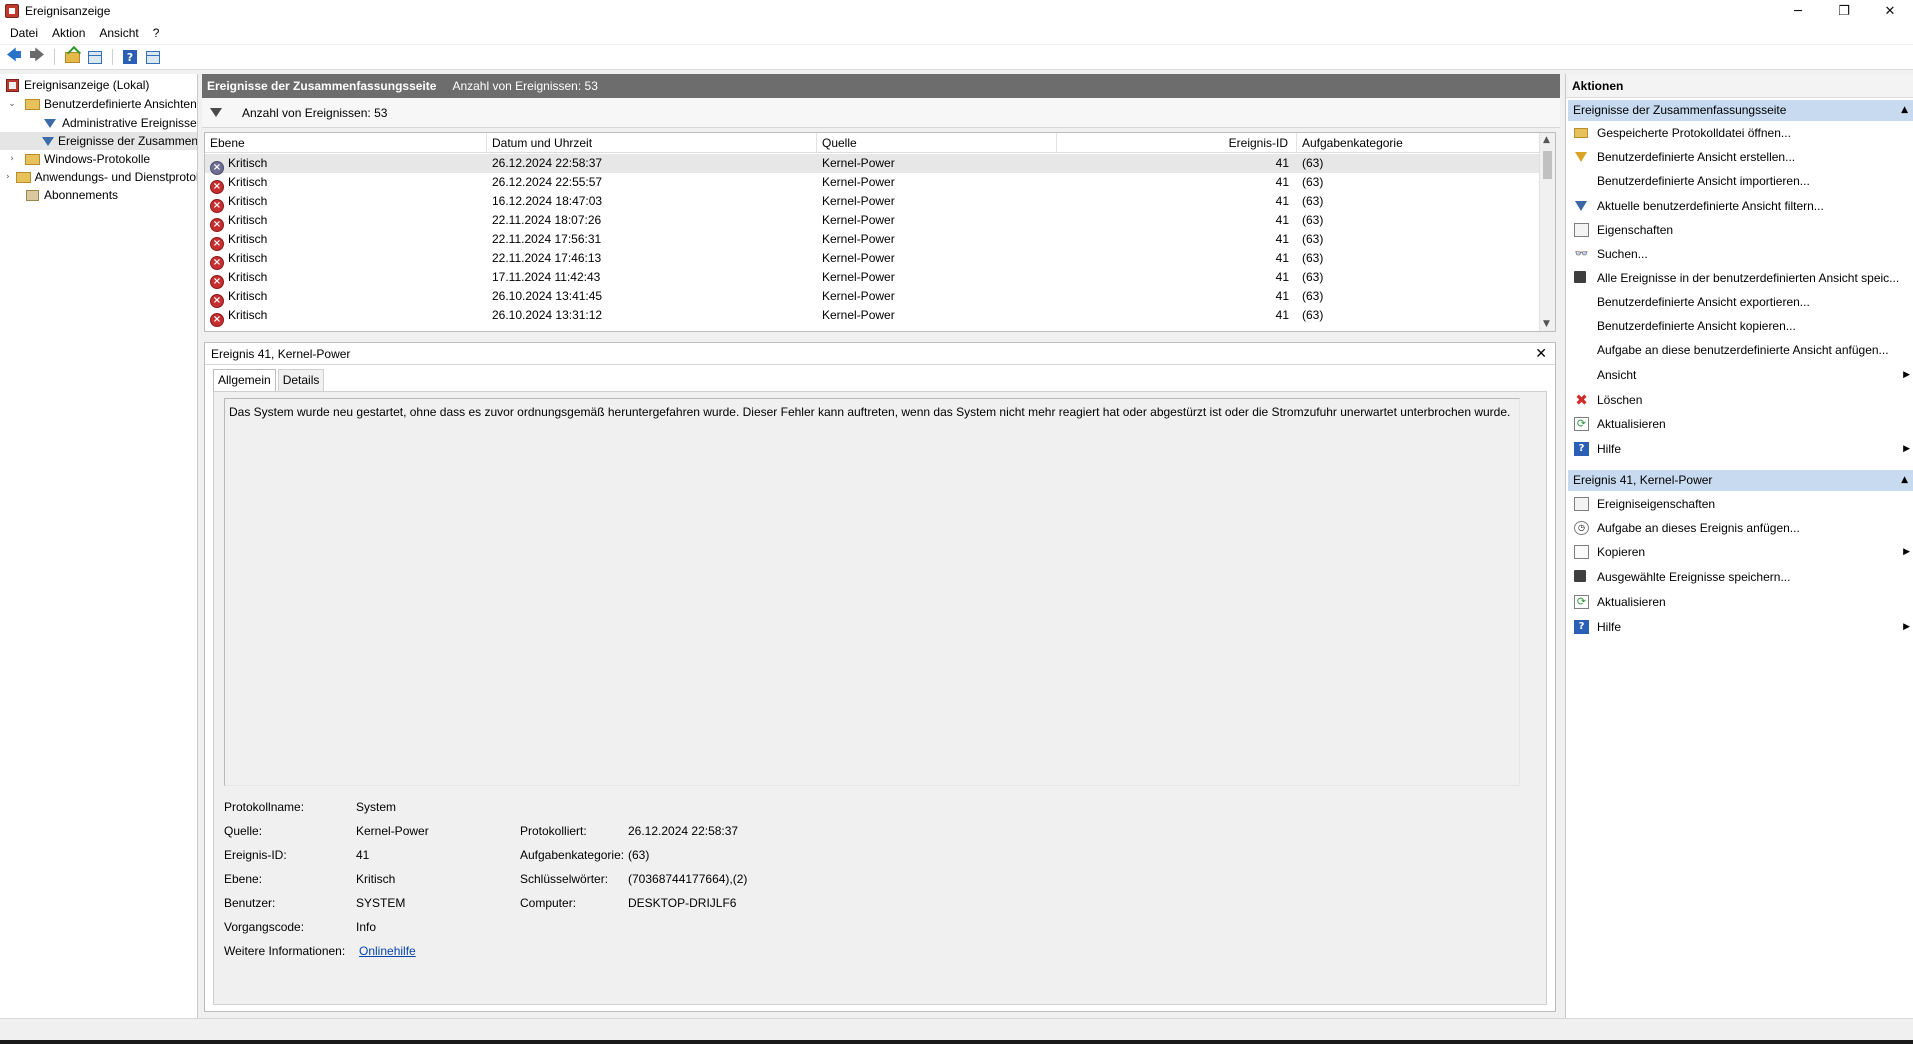 The width and height of the screenshot is (1913, 1044). Describe the element at coordinates (14, 56) in the screenshot. I see `back-arrow-icon: 🡄` at that location.